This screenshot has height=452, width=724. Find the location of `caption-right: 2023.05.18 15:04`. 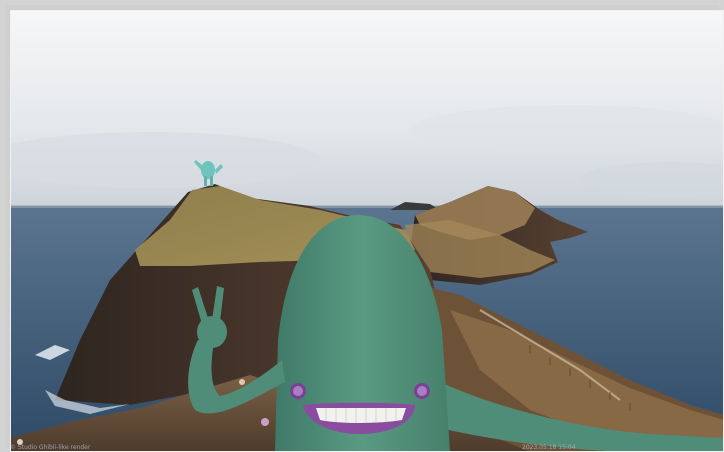

caption-right: 2023.05.18 15:04 is located at coordinates (549, 447).